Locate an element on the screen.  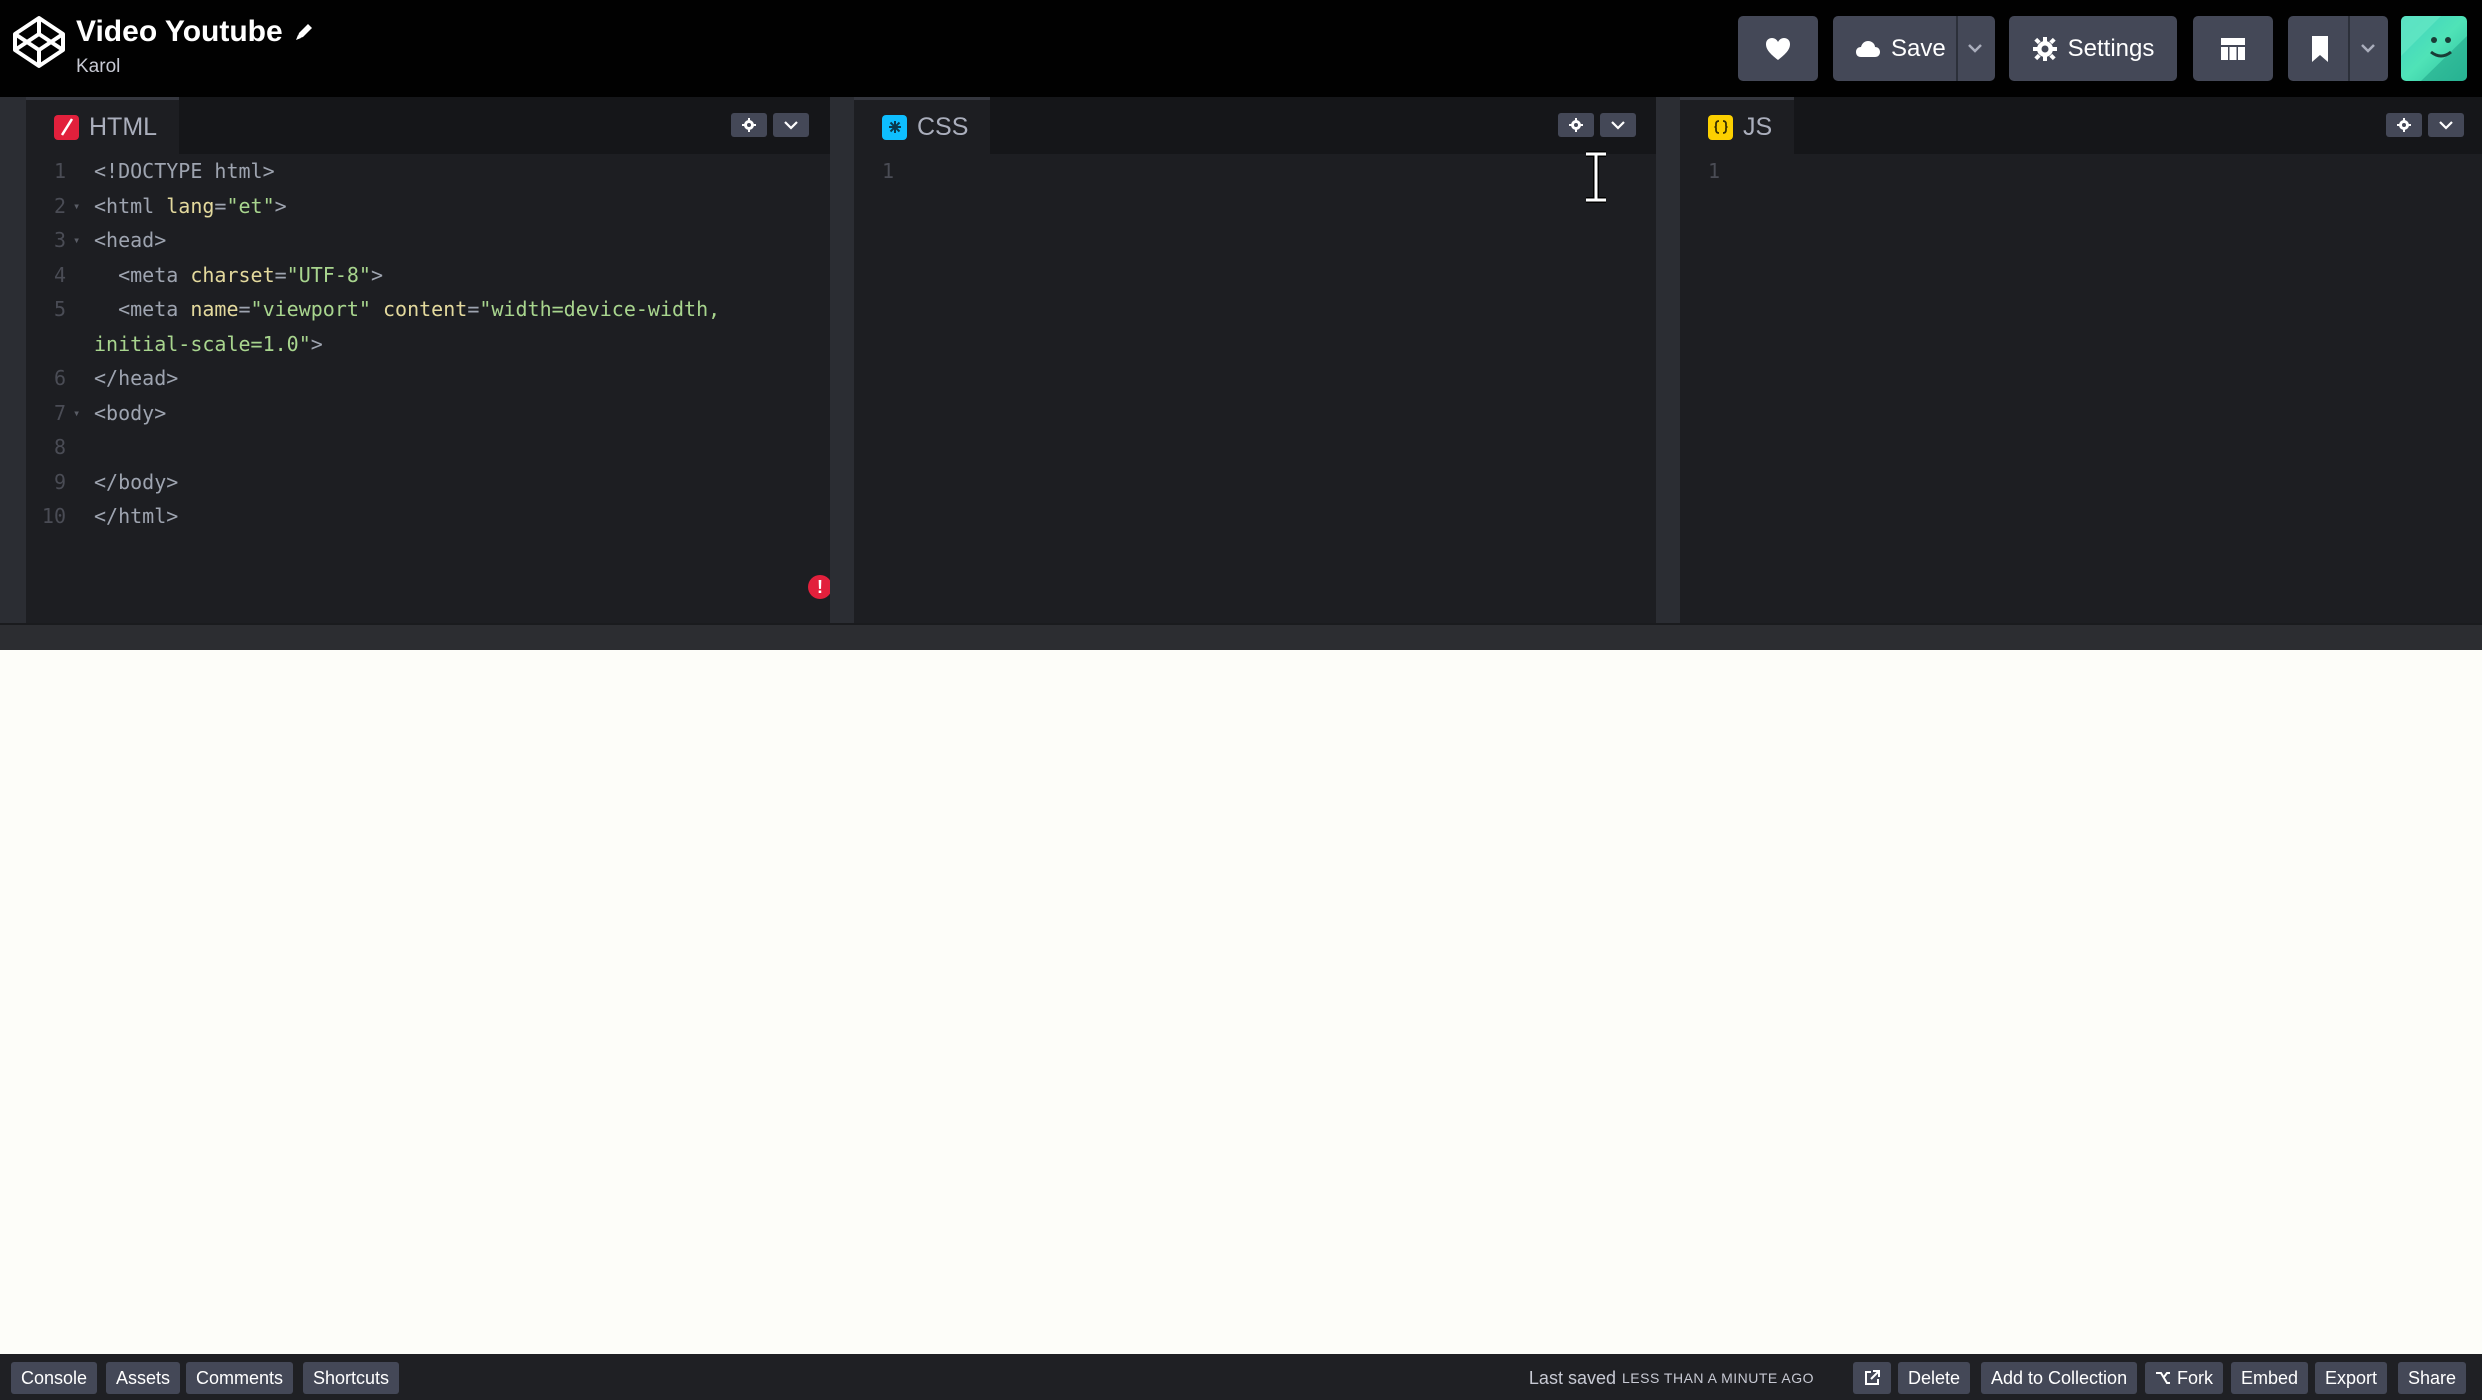
js-icon is located at coordinates (1720, 127).